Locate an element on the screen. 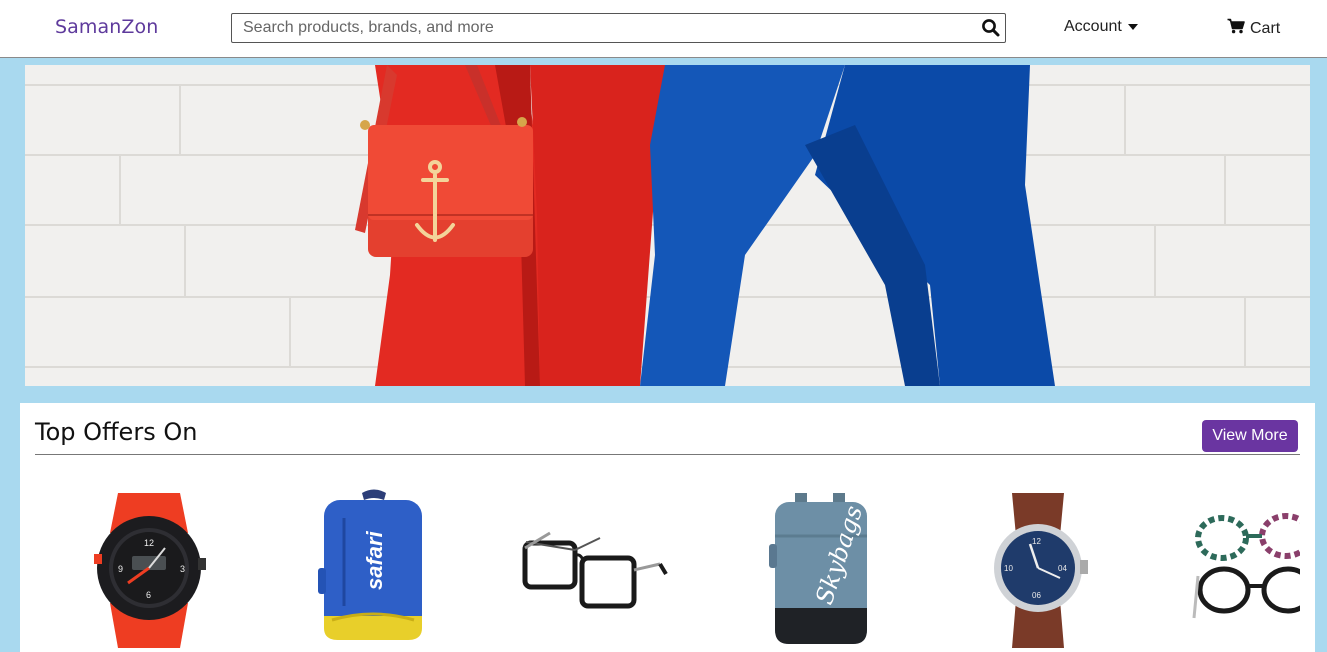 This screenshot has width=1327, height=652. cart-link: Cart is located at coordinates (1253, 28).